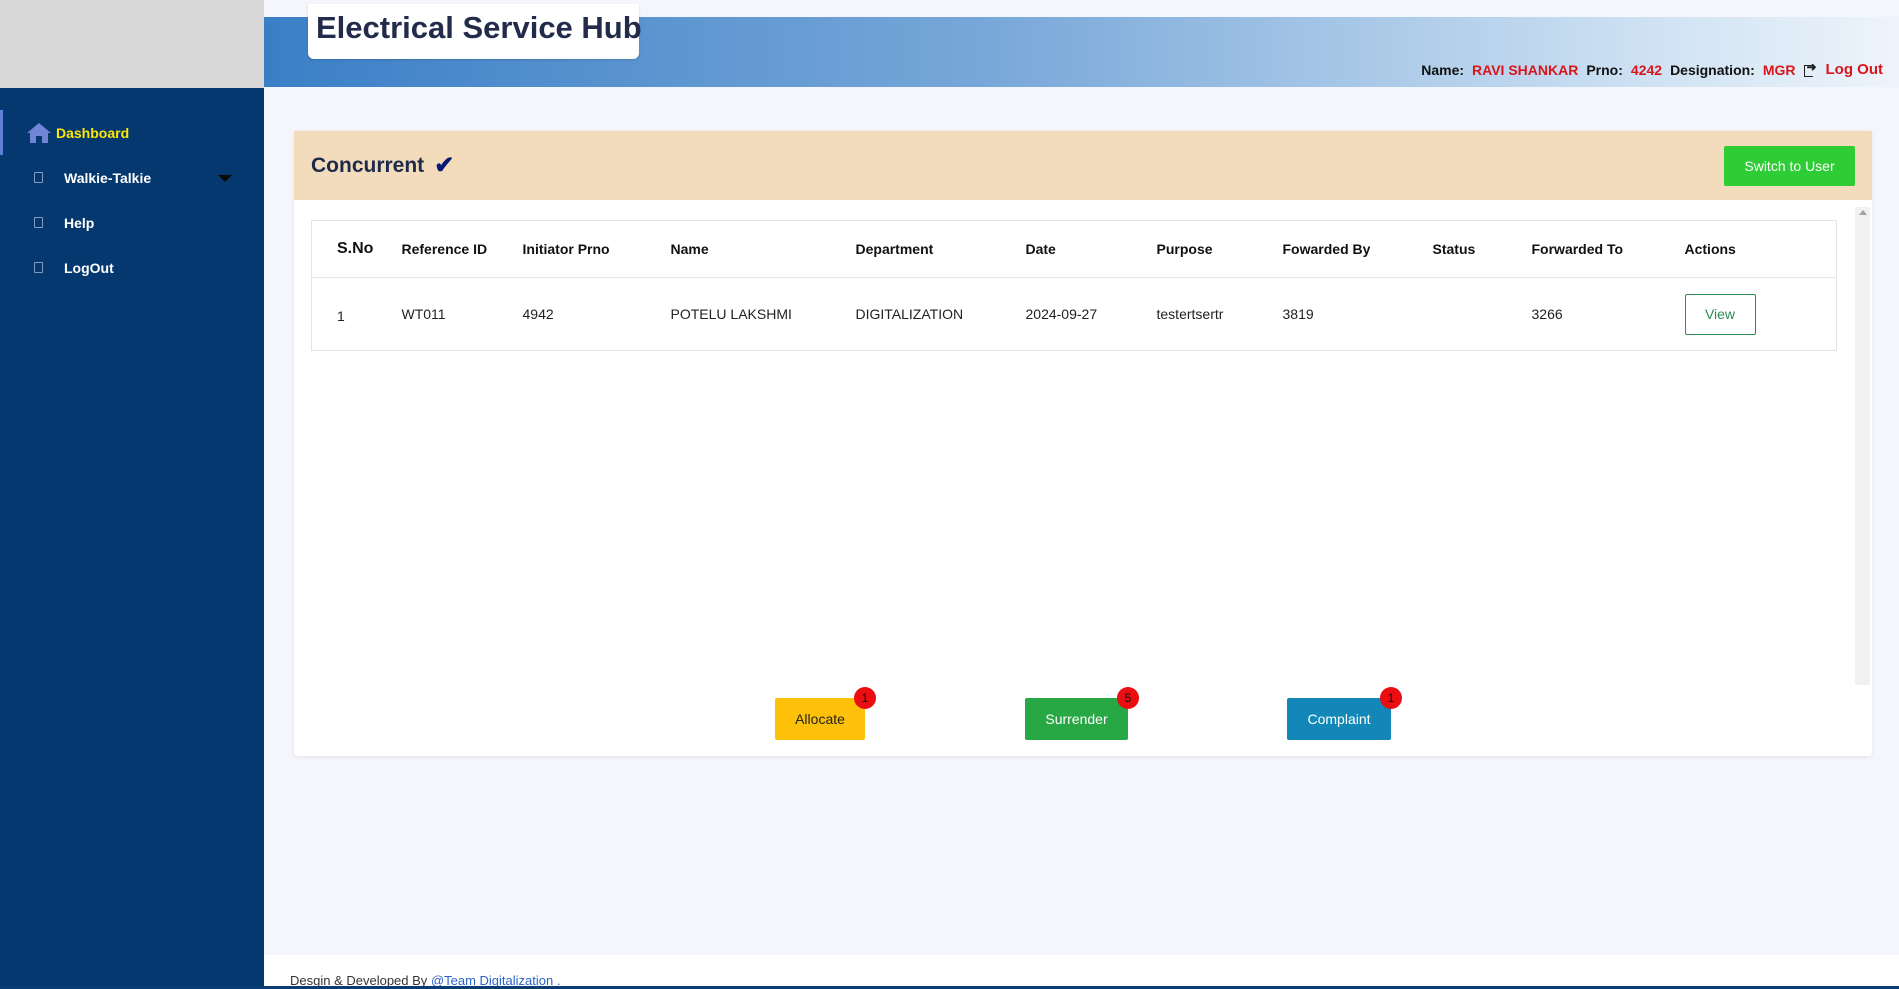 The height and width of the screenshot is (989, 1899). Describe the element at coordinates (1482, 249) in the screenshot. I see `column-header: Status` at that location.